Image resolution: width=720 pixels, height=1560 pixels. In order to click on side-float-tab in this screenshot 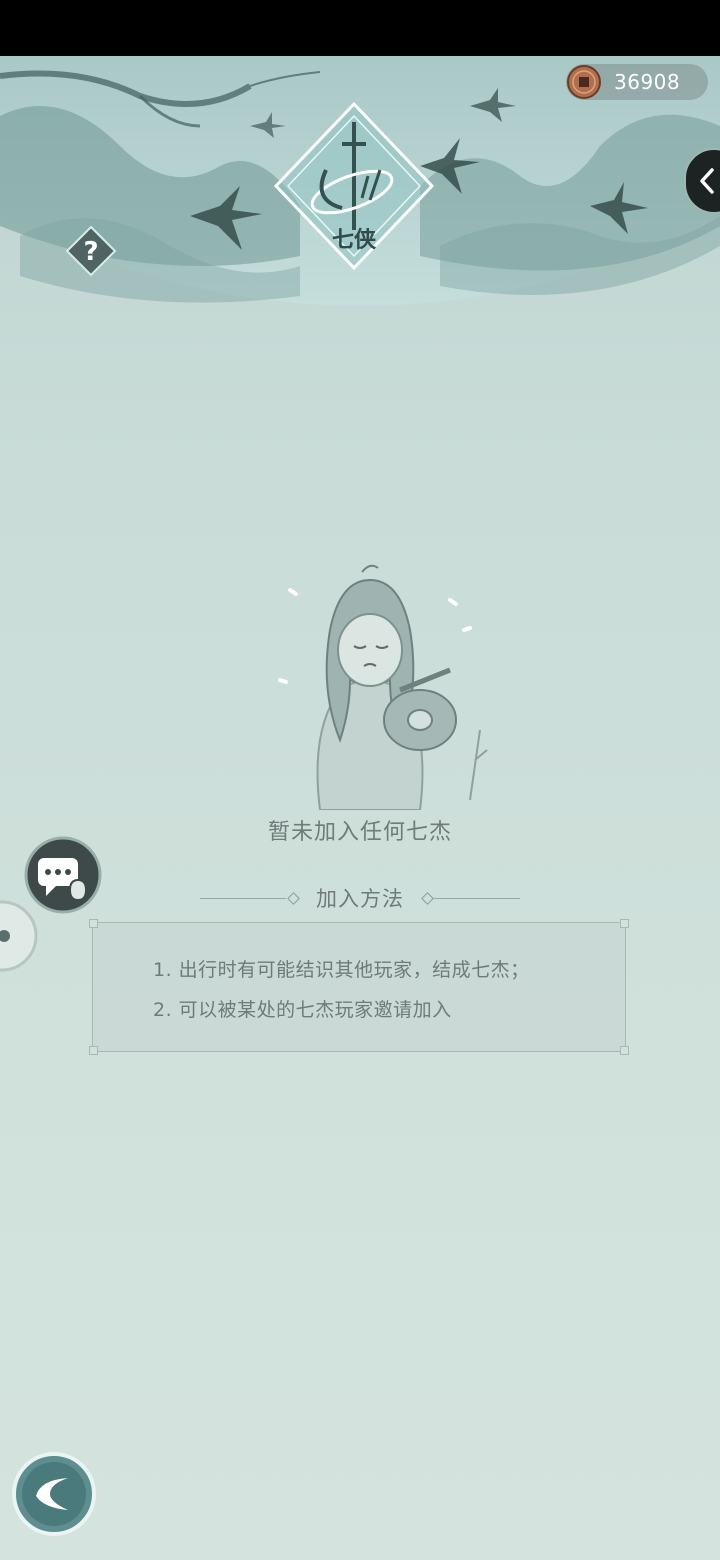, I will do `click(20, 936)`.